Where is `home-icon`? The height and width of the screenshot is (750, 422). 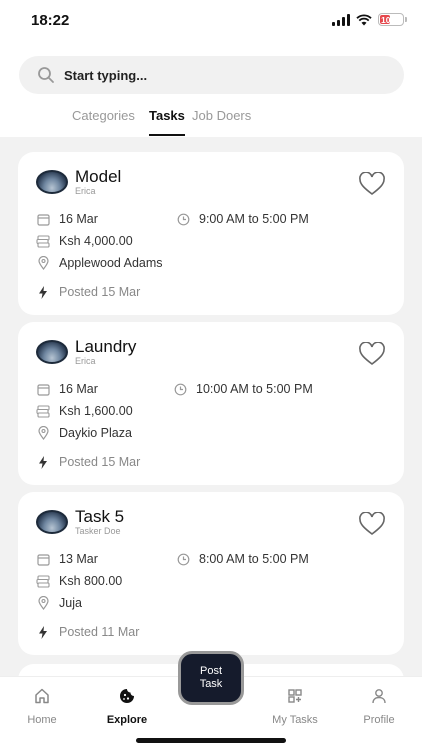 home-icon is located at coordinates (42, 696).